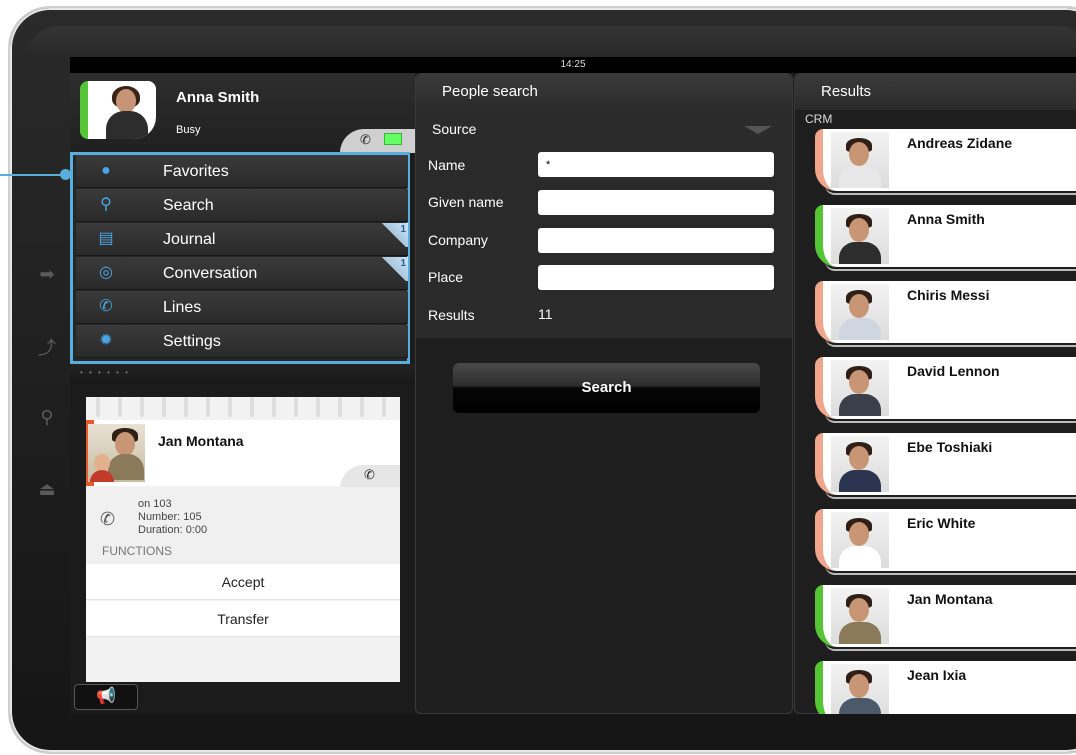 The image size is (1076, 755). Describe the element at coordinates (950, 447) in the screenshot. I see `contact-name: Ebe Toshiaki` at that location.